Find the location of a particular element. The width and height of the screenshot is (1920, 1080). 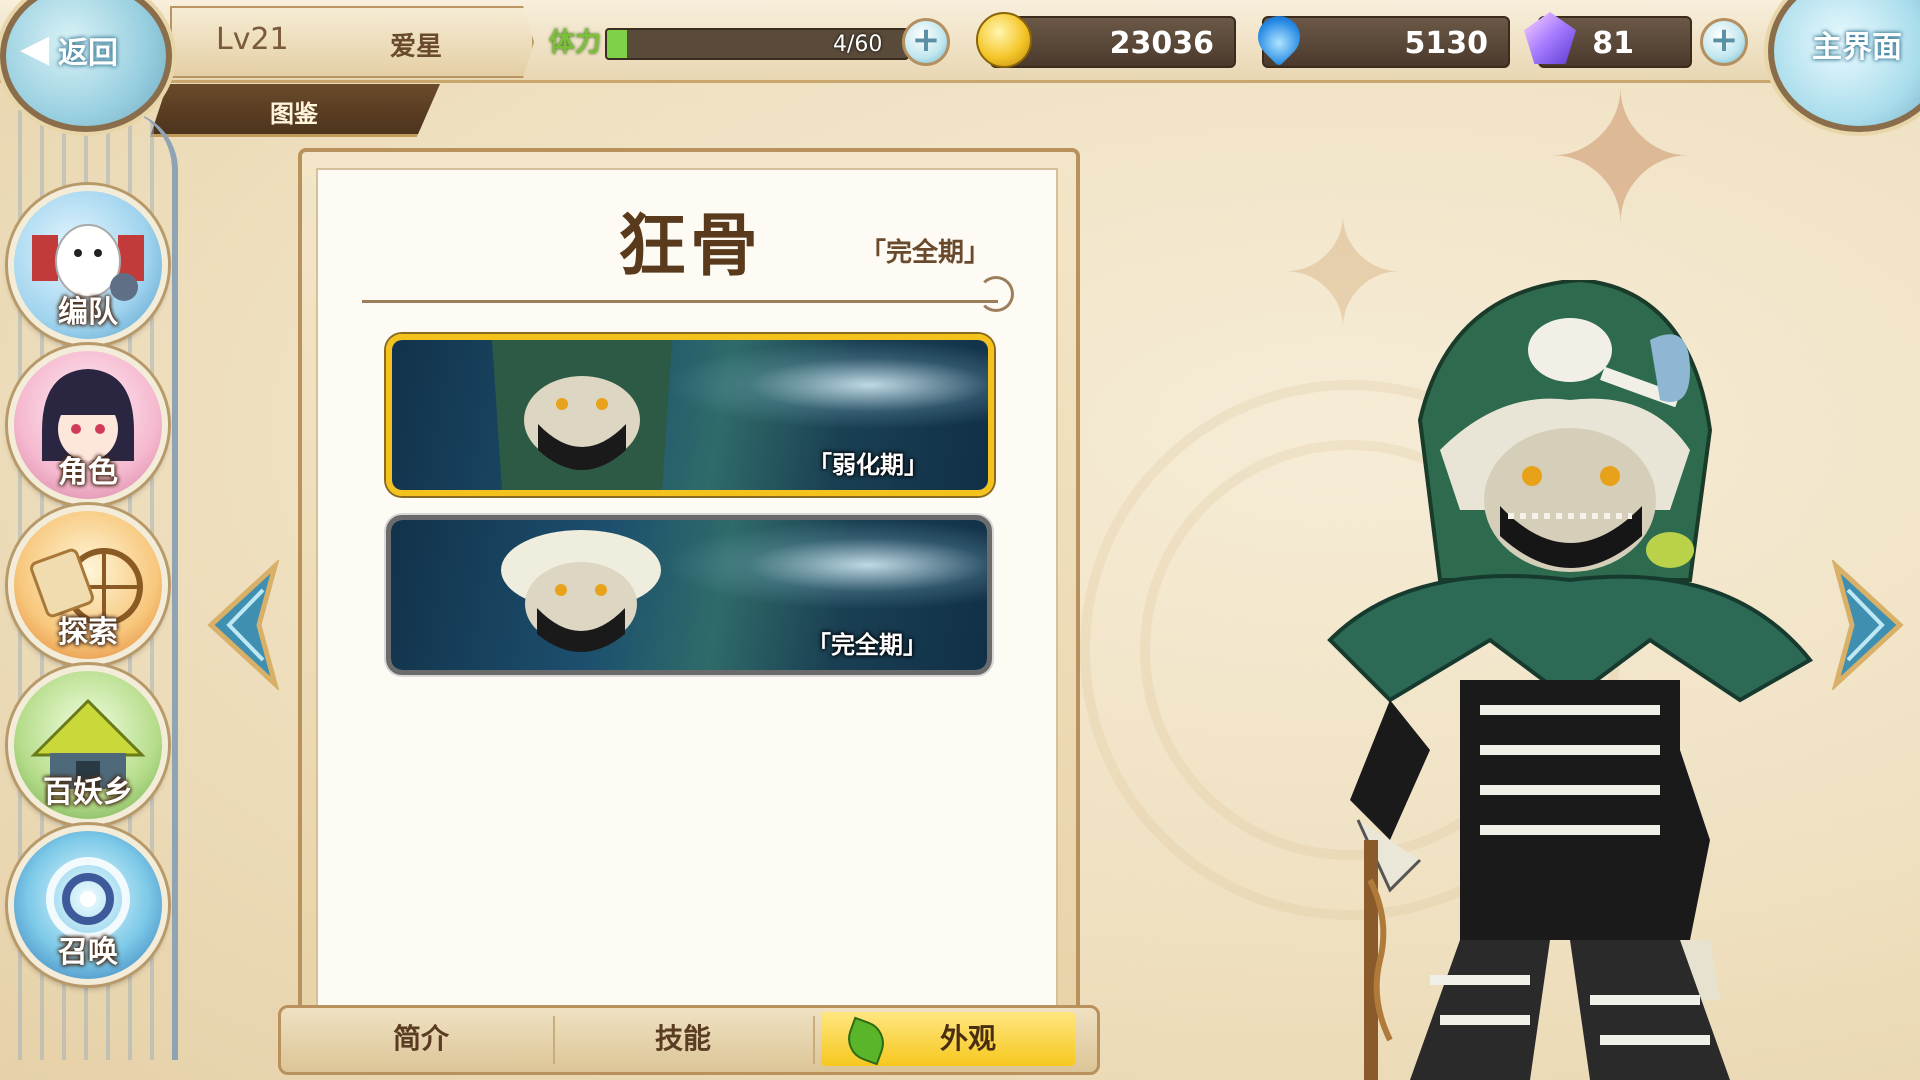

tab-skills: 技能 is located at coordinates (683, 1039).